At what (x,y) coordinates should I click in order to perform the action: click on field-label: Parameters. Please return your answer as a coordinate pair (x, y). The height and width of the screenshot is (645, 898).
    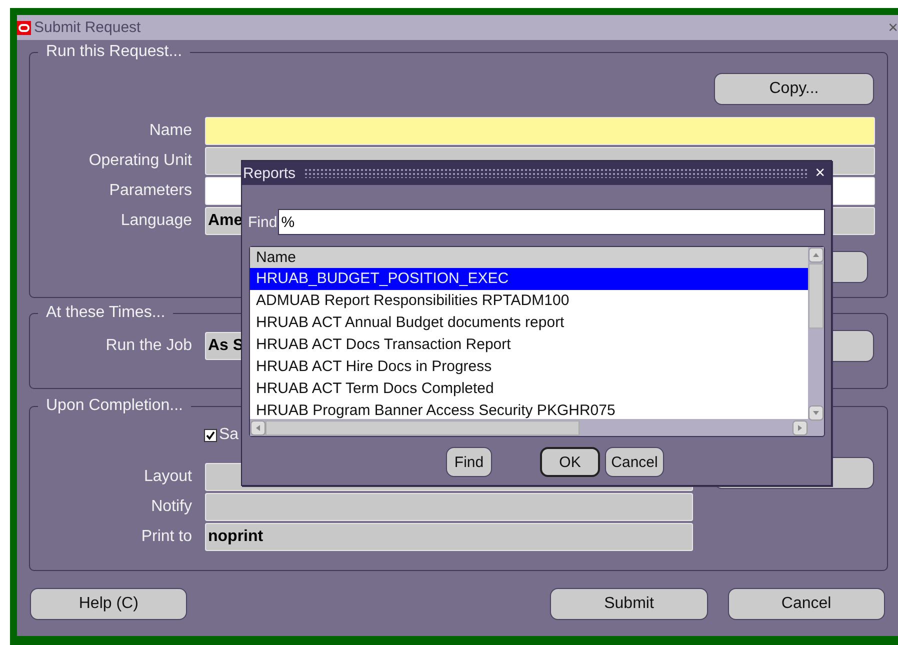
    Looking at the image, I should click on (150, 191).